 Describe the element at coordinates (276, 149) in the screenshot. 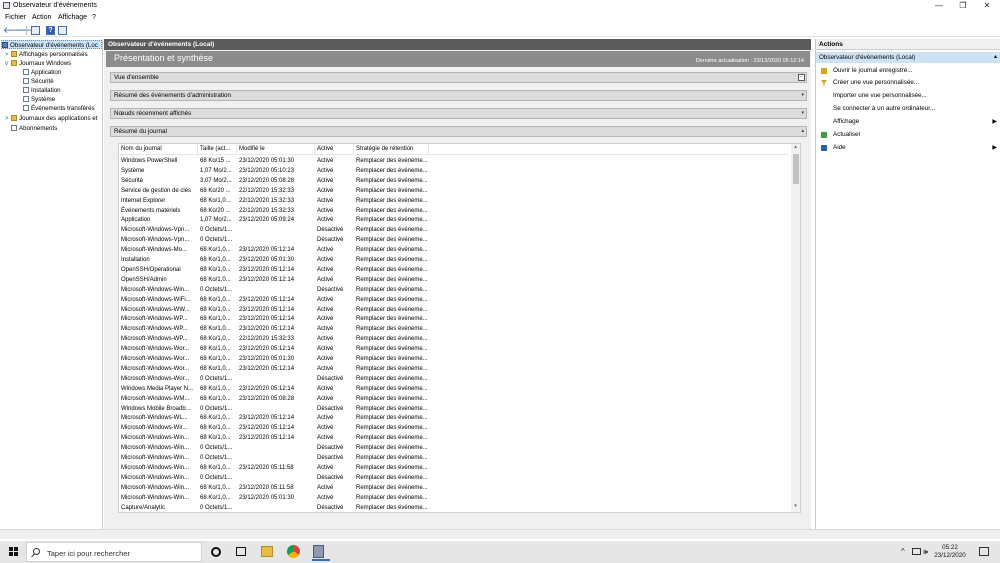

I see `column-header-modified: Modifié le` at that location.